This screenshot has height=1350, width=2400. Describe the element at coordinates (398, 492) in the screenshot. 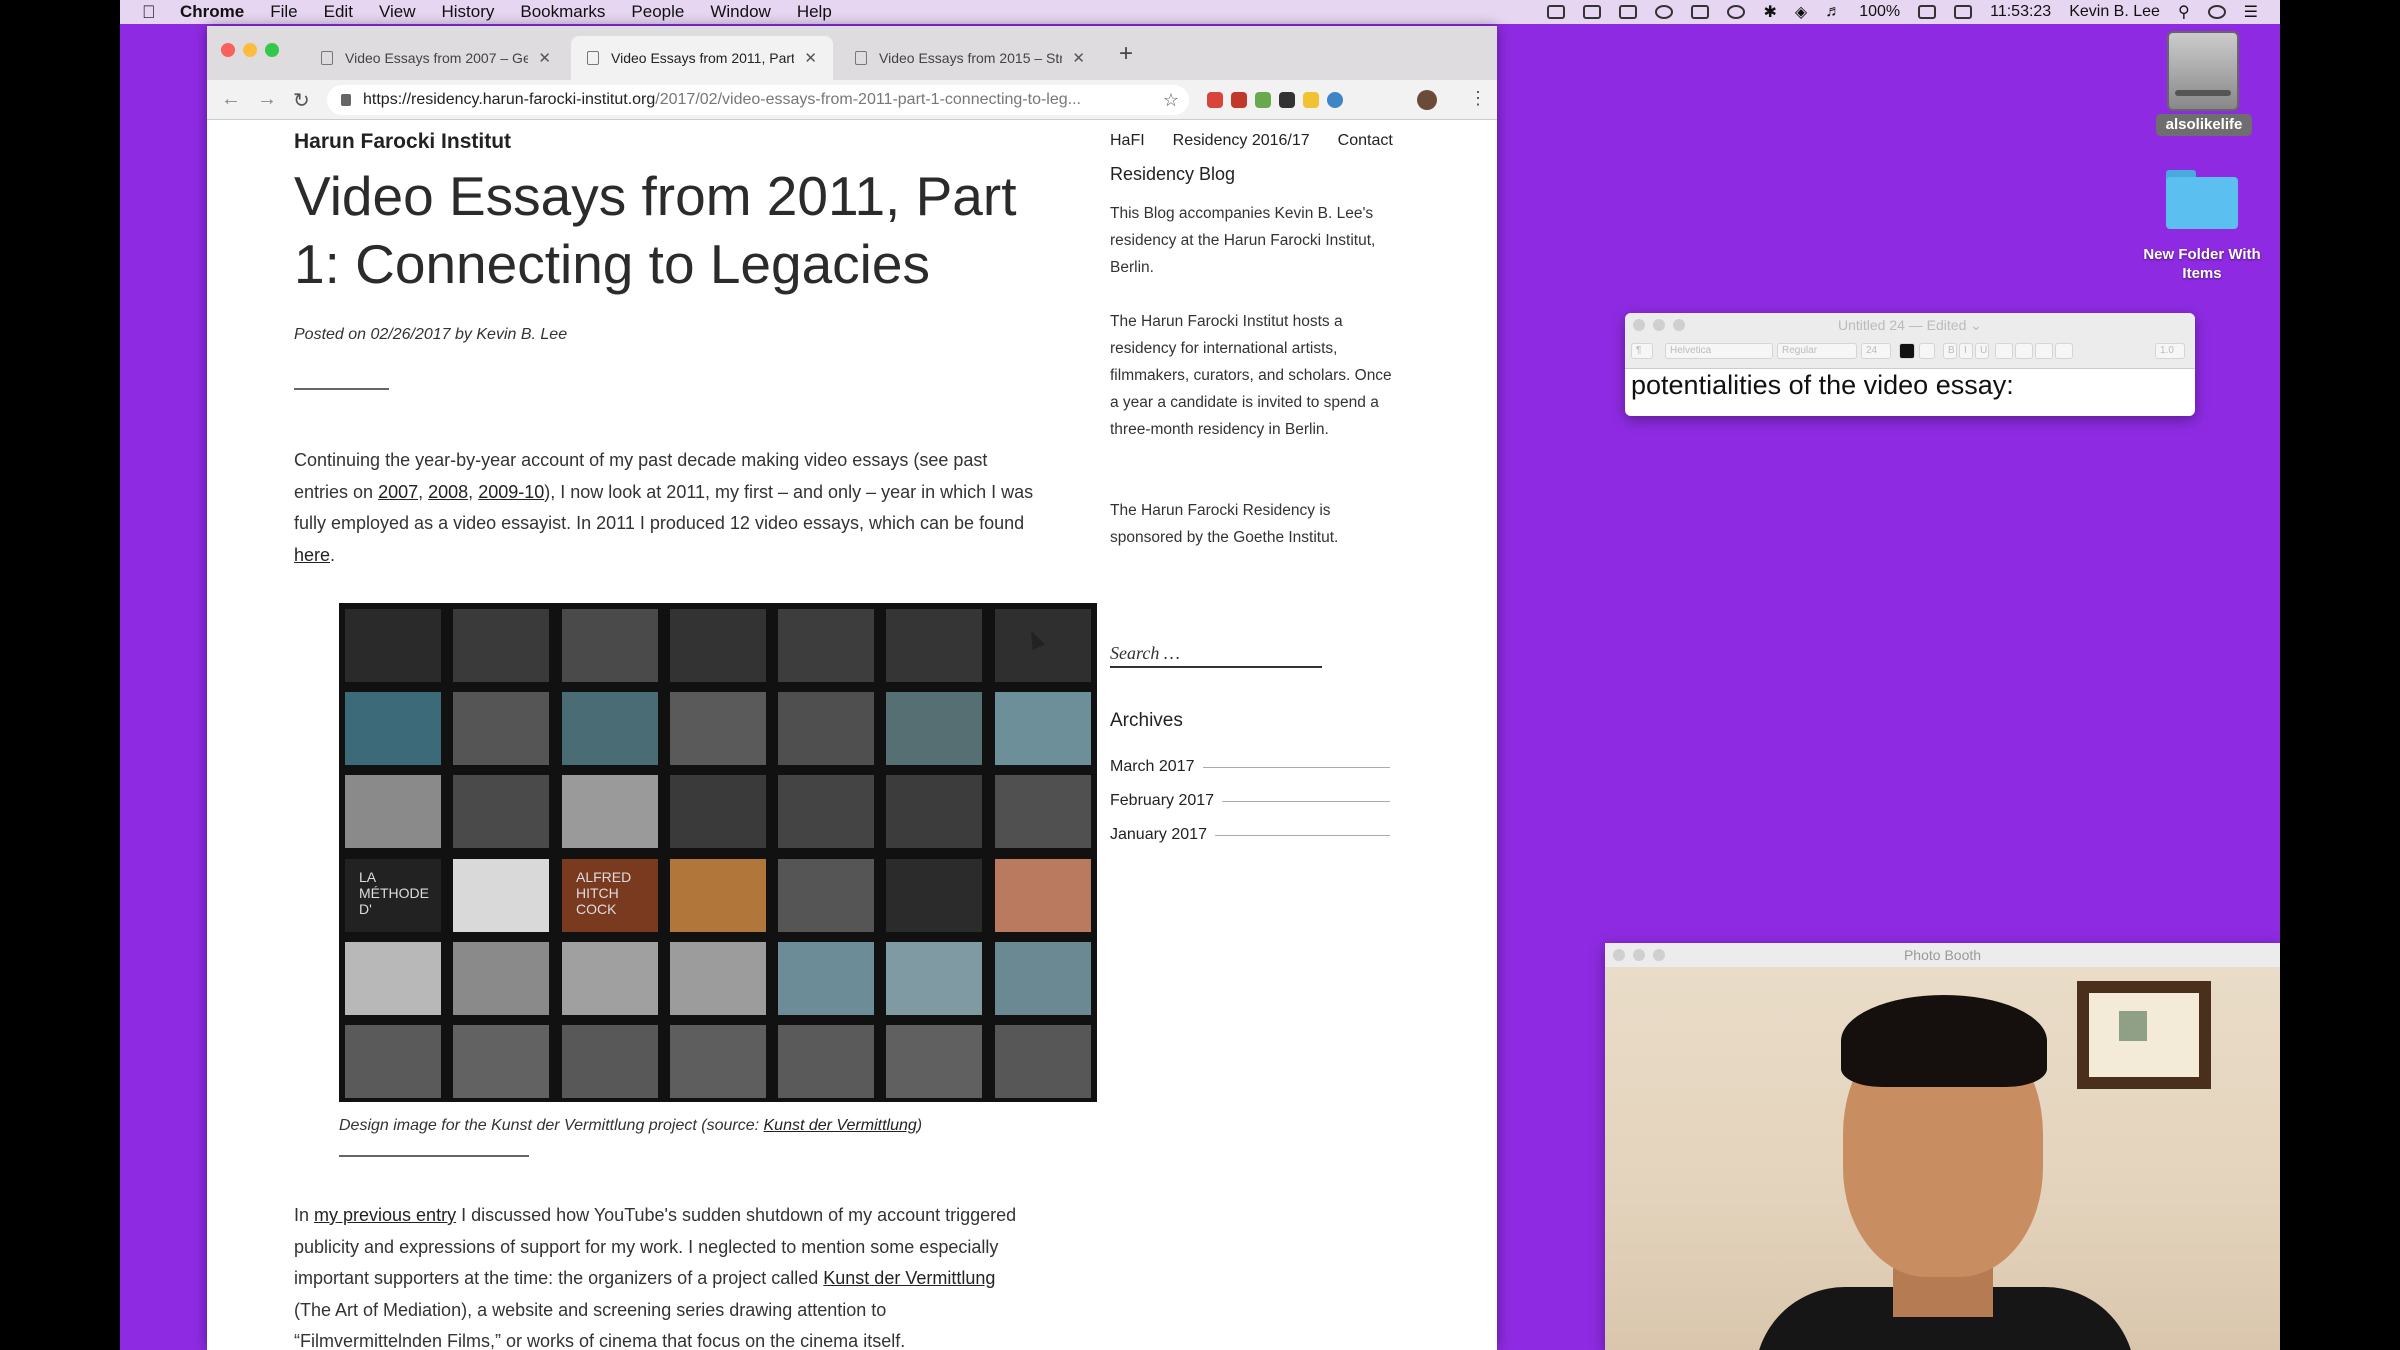

I see `link-2007: 2007` at that location.